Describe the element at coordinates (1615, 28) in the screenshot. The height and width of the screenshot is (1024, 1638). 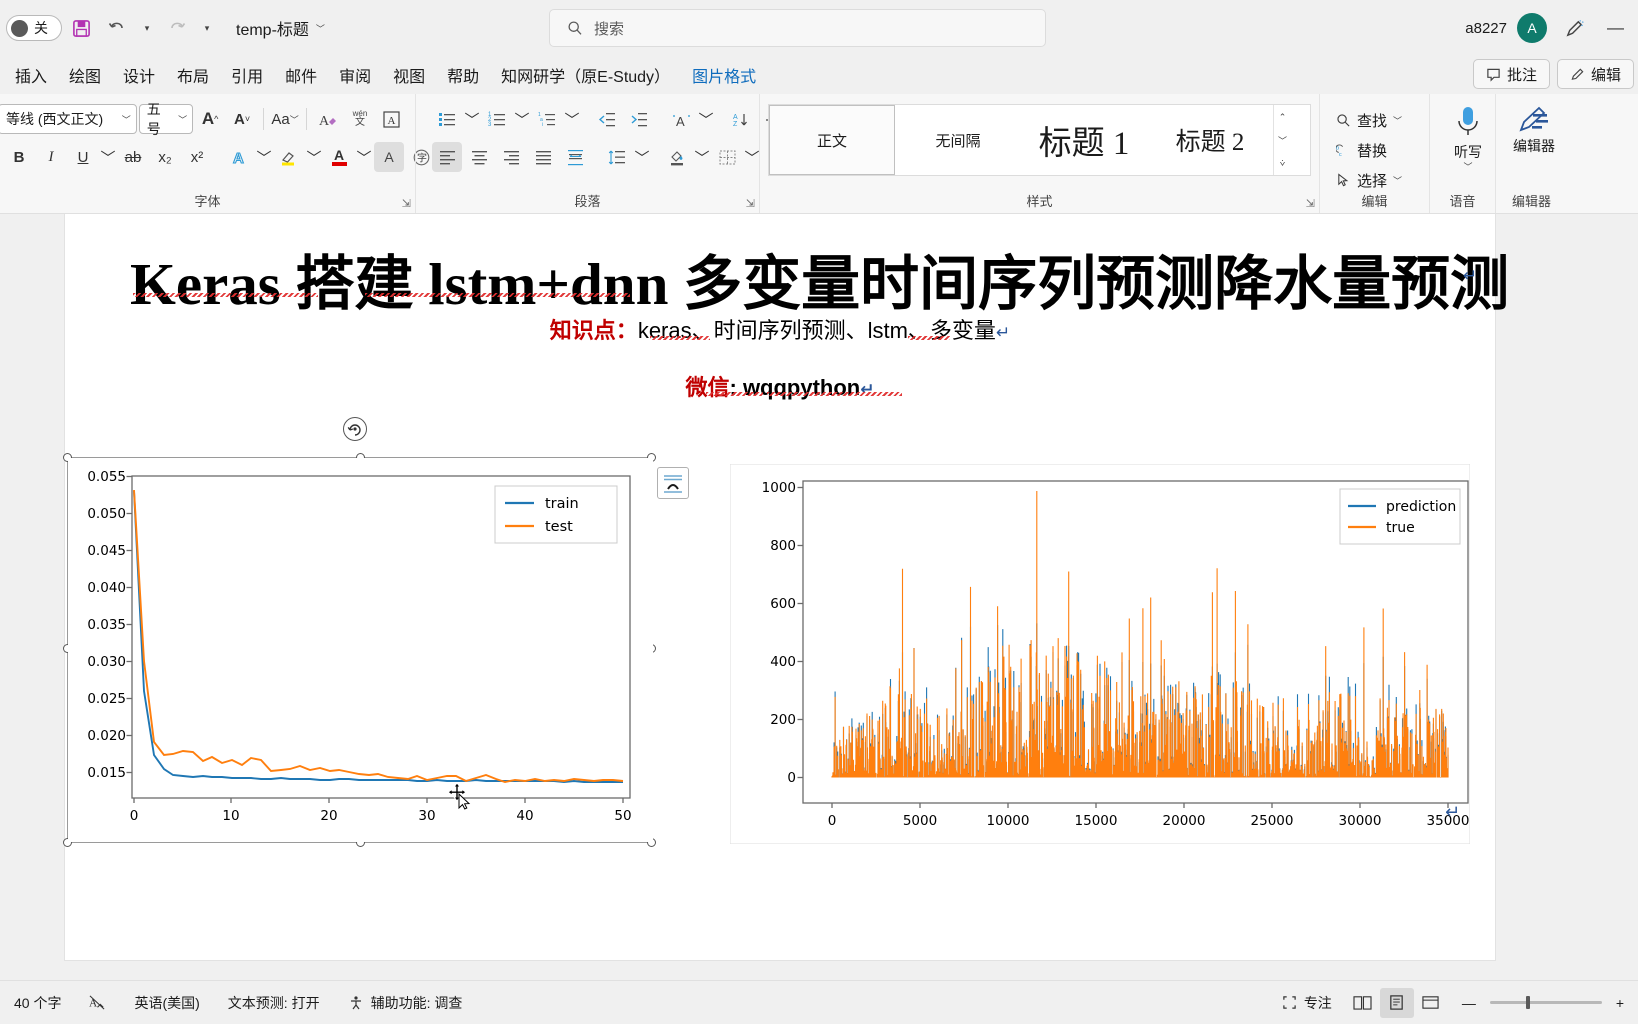
I see `minimize-button: —` at that location.